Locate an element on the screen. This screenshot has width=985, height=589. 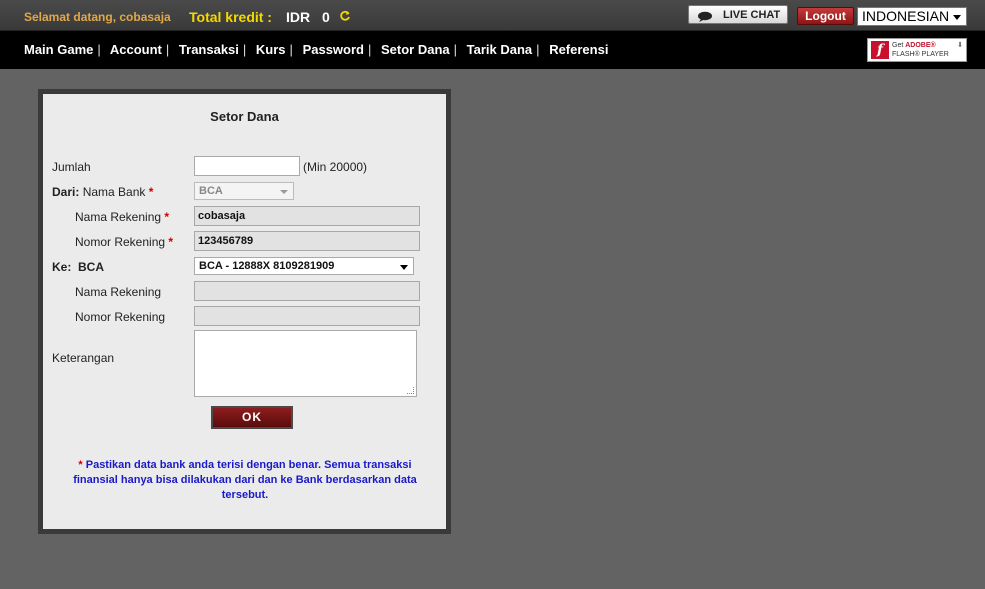
ke-nomor-rekening-field is located at coordinates (307, 316).